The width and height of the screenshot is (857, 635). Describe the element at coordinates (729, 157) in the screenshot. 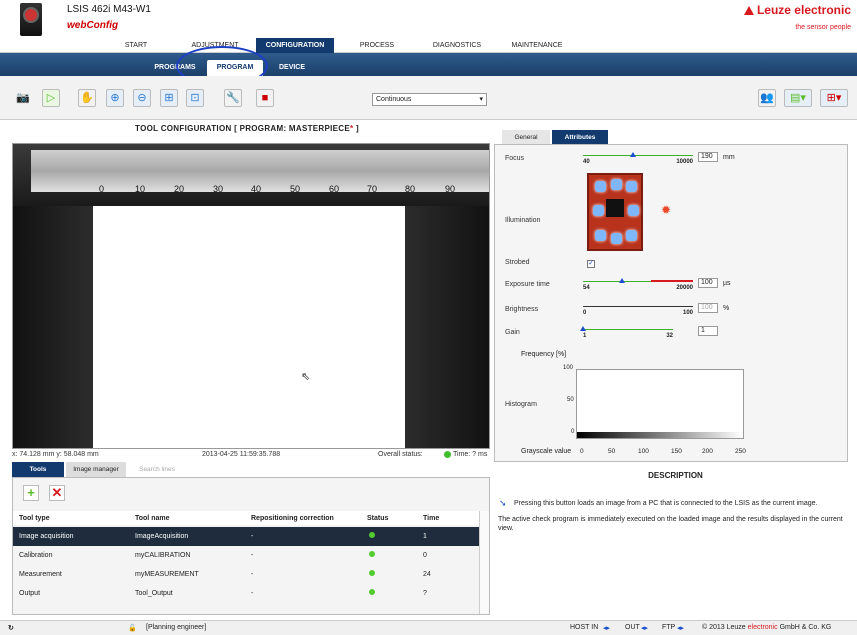

I see `focus-unit: mm` at that location.